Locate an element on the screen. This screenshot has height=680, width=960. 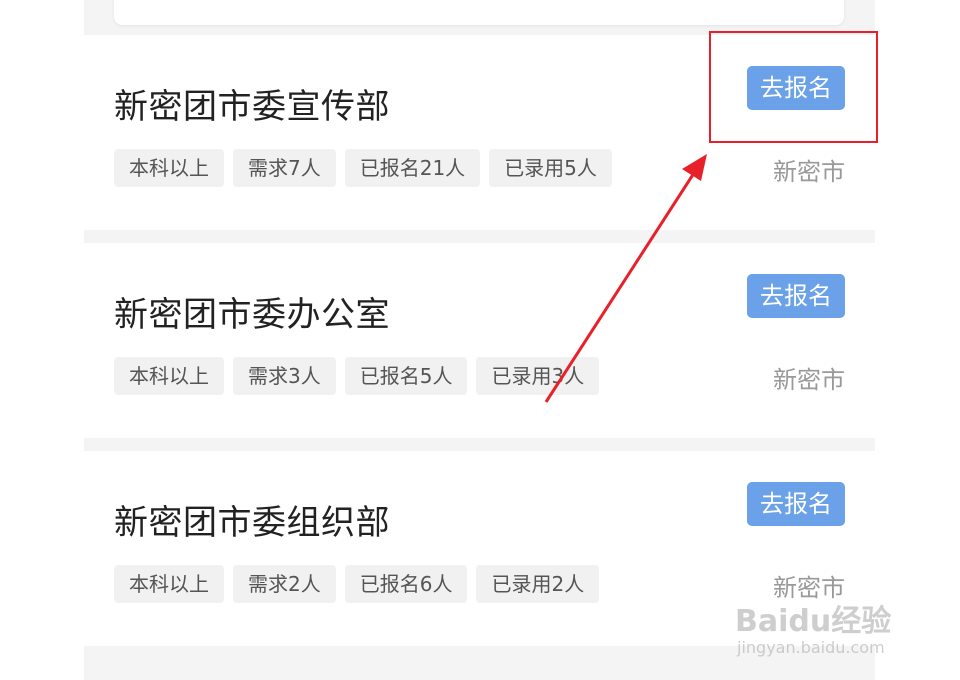
watermark: Baidu经验 jingyan.baidu.com is located at coordinates (825, 631).